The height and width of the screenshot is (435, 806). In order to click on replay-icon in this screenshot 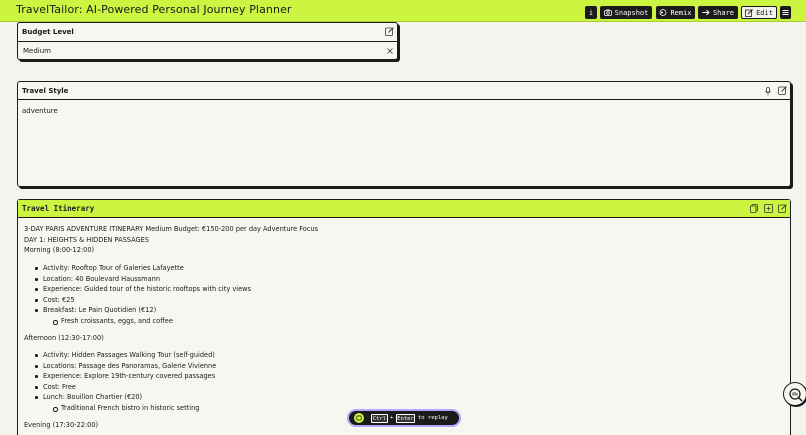, I will do `click(359, 418)`.